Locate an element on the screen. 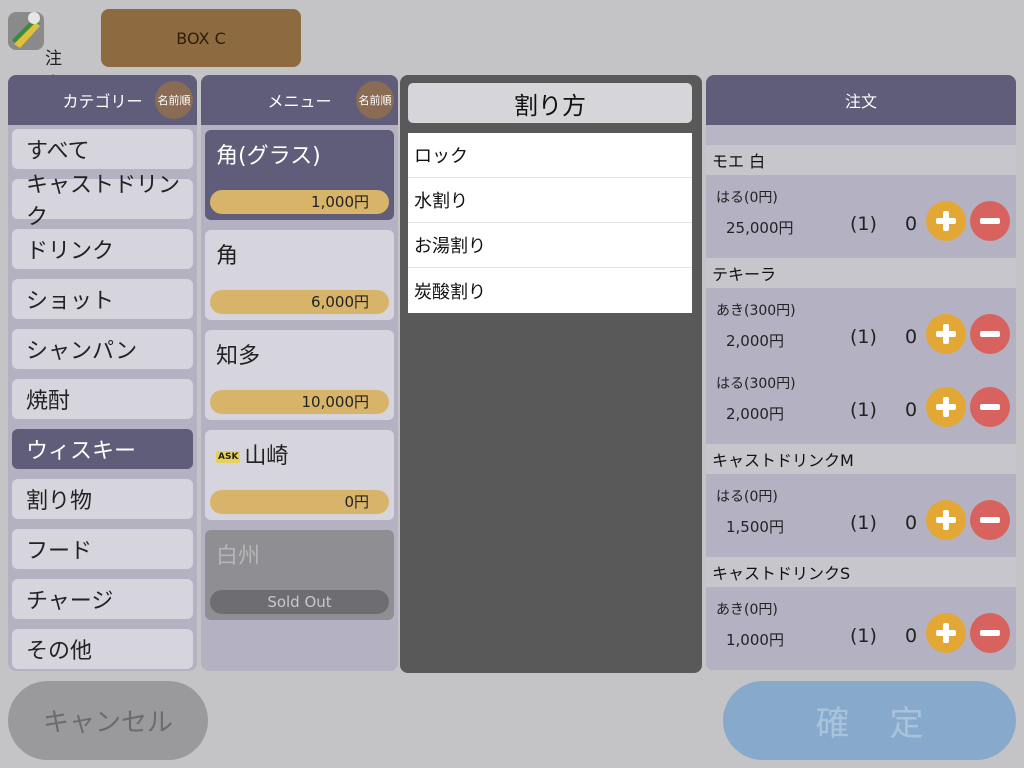  order-row: はる(0円) 25,000円 (1) 0 is located at coordinates (861, 211).